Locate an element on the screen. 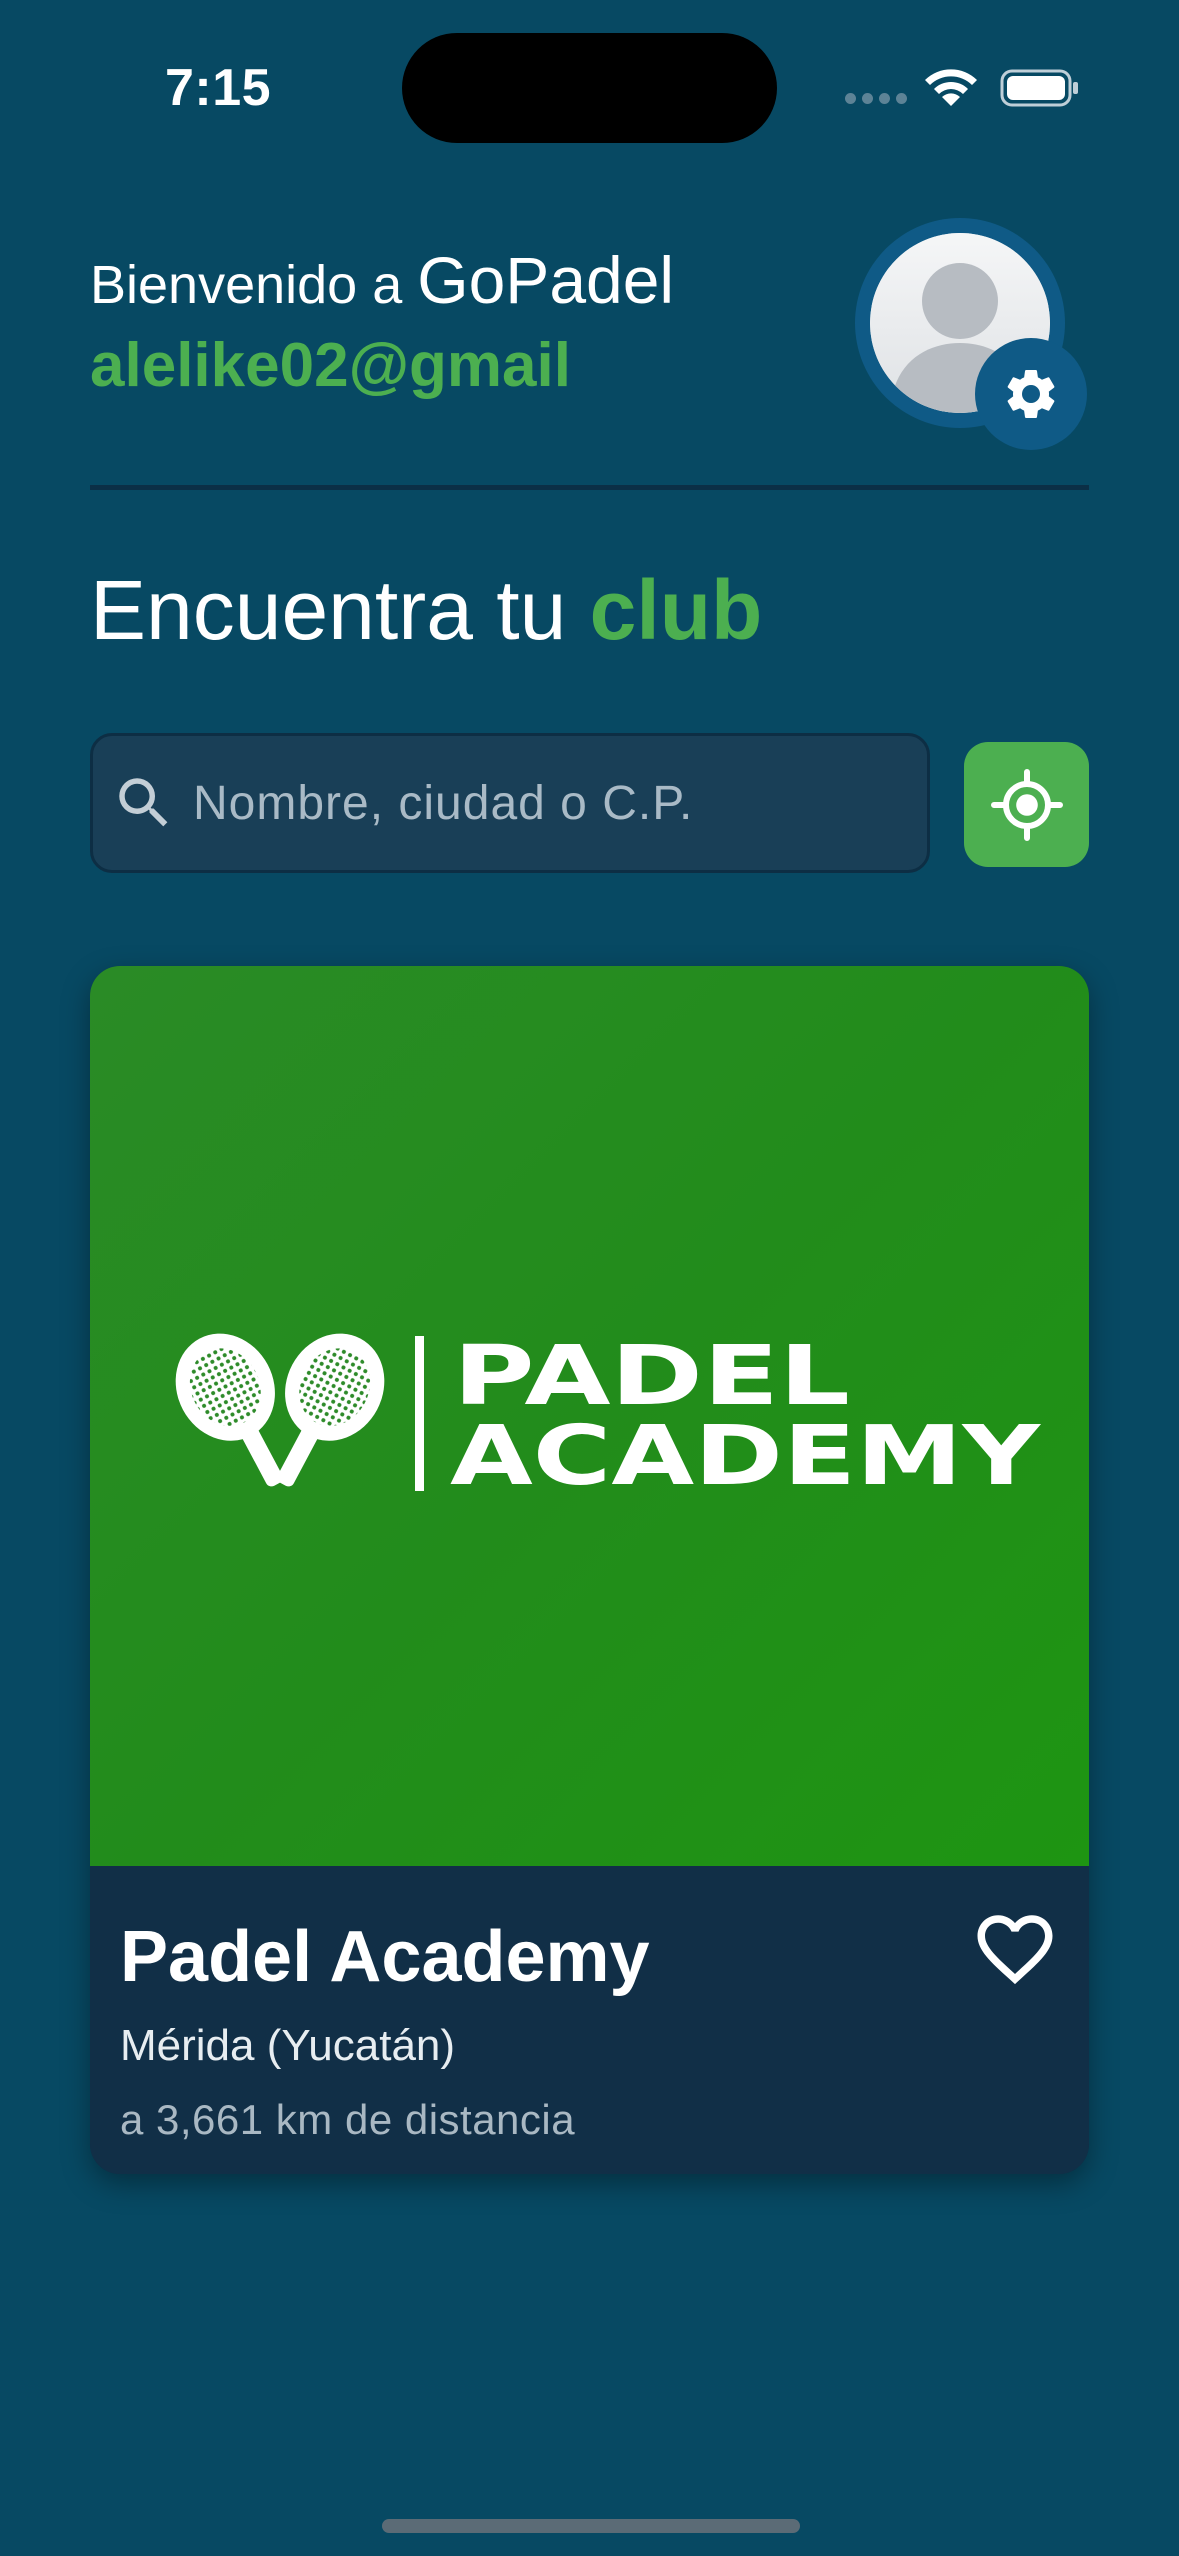 This screenshot has width=1179, height=2556. gear-icon is located at coordinates (1031, 393).